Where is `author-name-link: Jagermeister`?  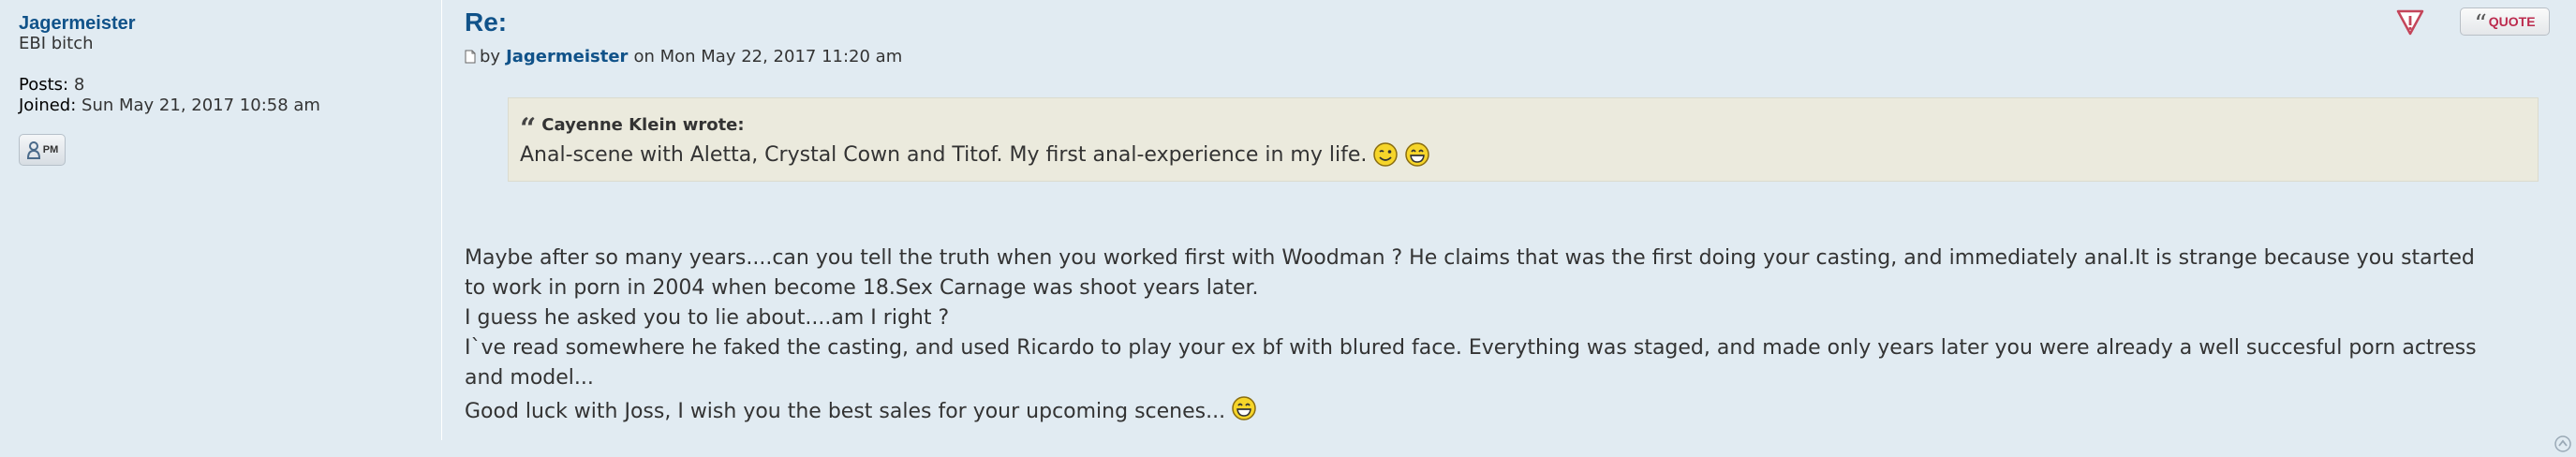
author-name-link: Jagermeister is located at coordinates (77, 24).